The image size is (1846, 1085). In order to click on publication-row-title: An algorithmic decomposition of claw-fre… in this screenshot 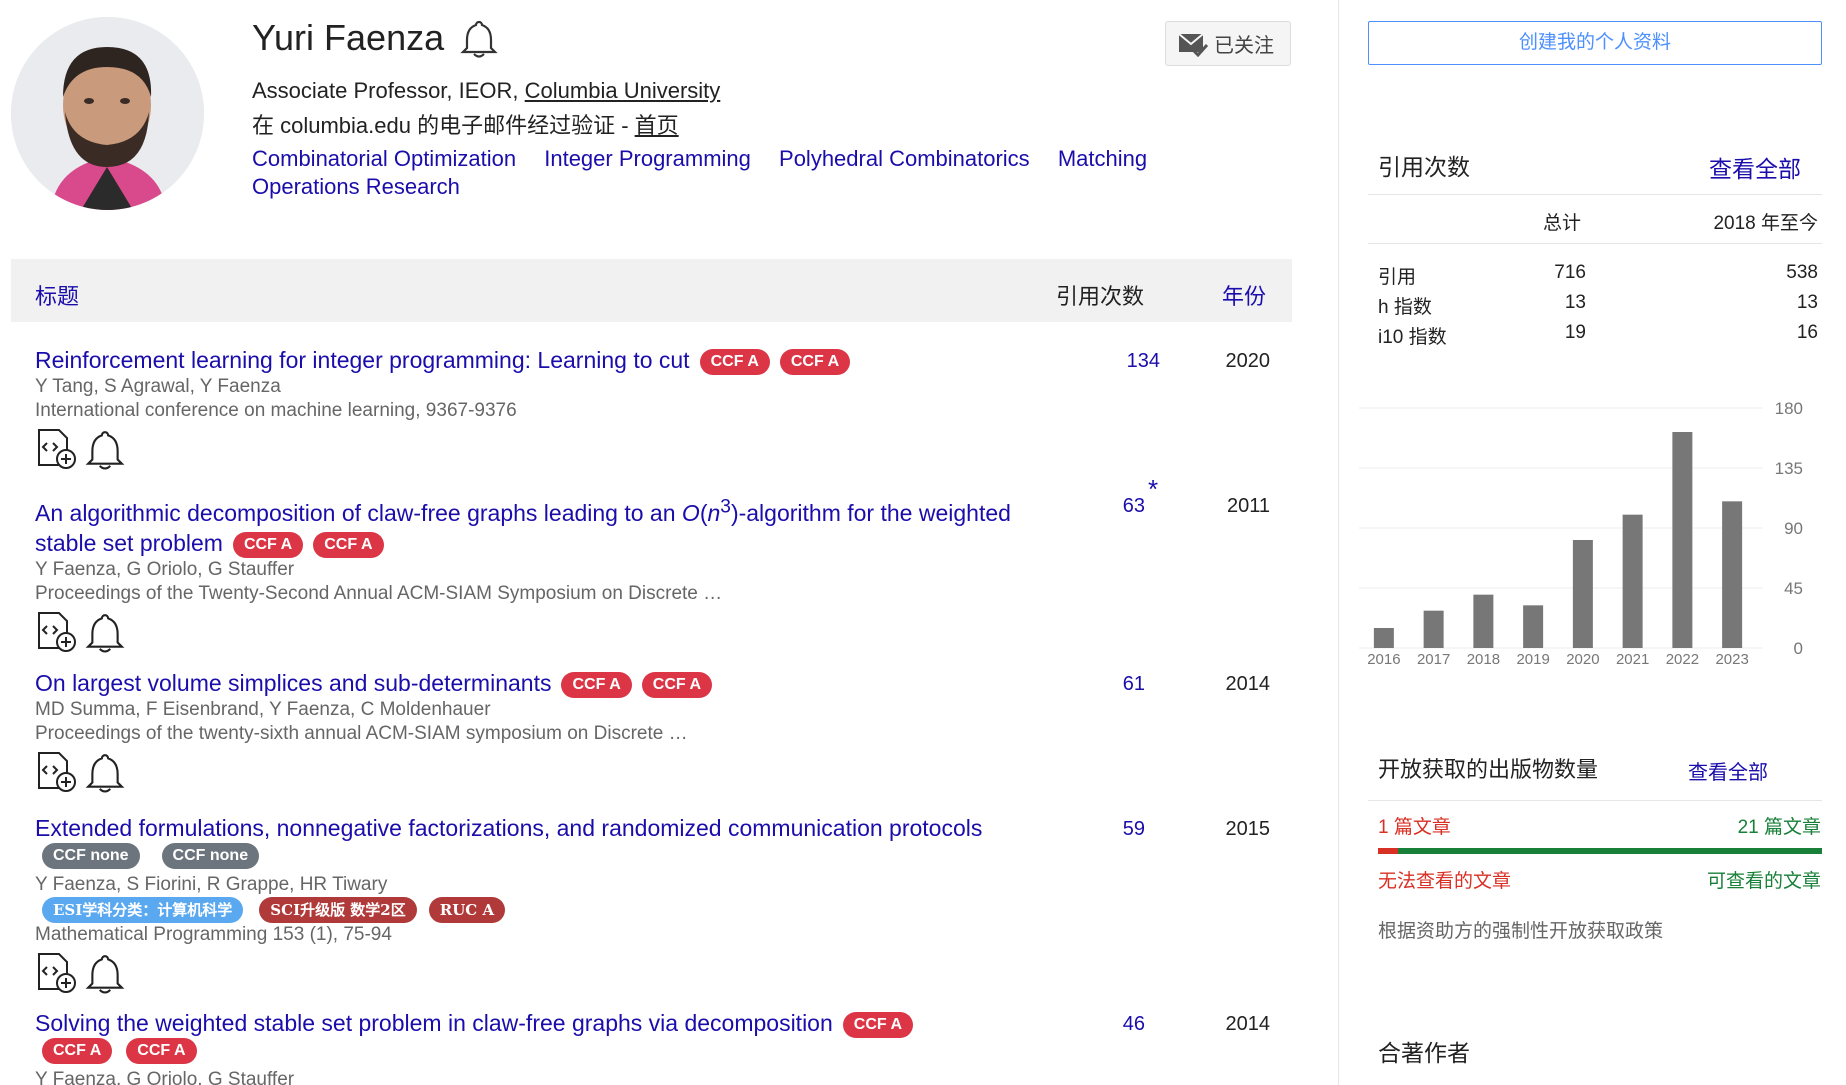, I will do `click(540, 525)`.